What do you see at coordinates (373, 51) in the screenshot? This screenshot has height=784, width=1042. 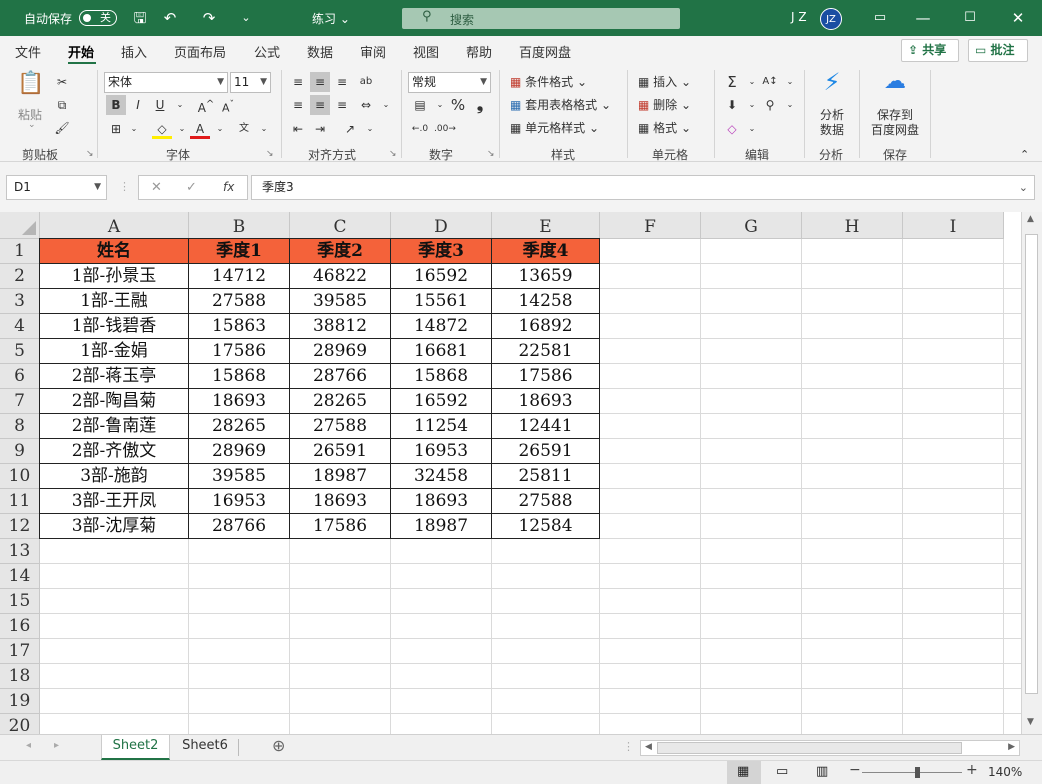 I see `tab-review: 审阅` at bounding box center [373, 51].